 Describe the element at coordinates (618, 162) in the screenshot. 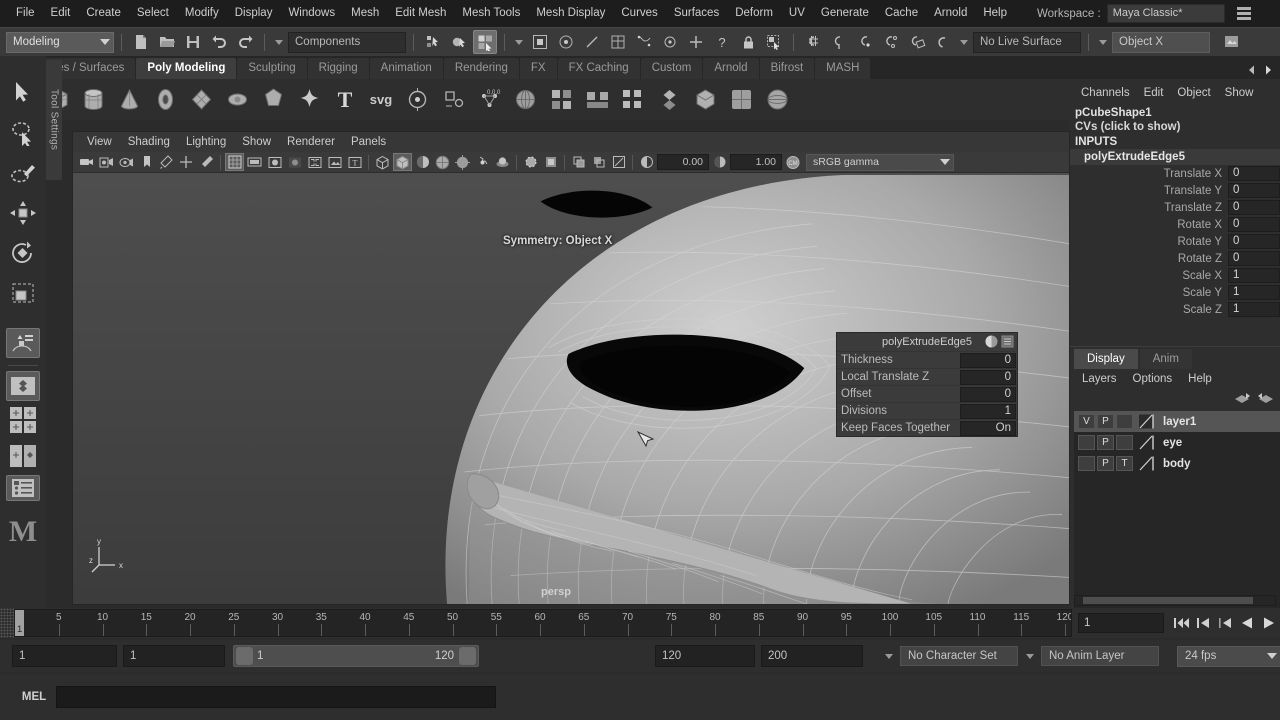

I see `xray-active-icon` at that location.